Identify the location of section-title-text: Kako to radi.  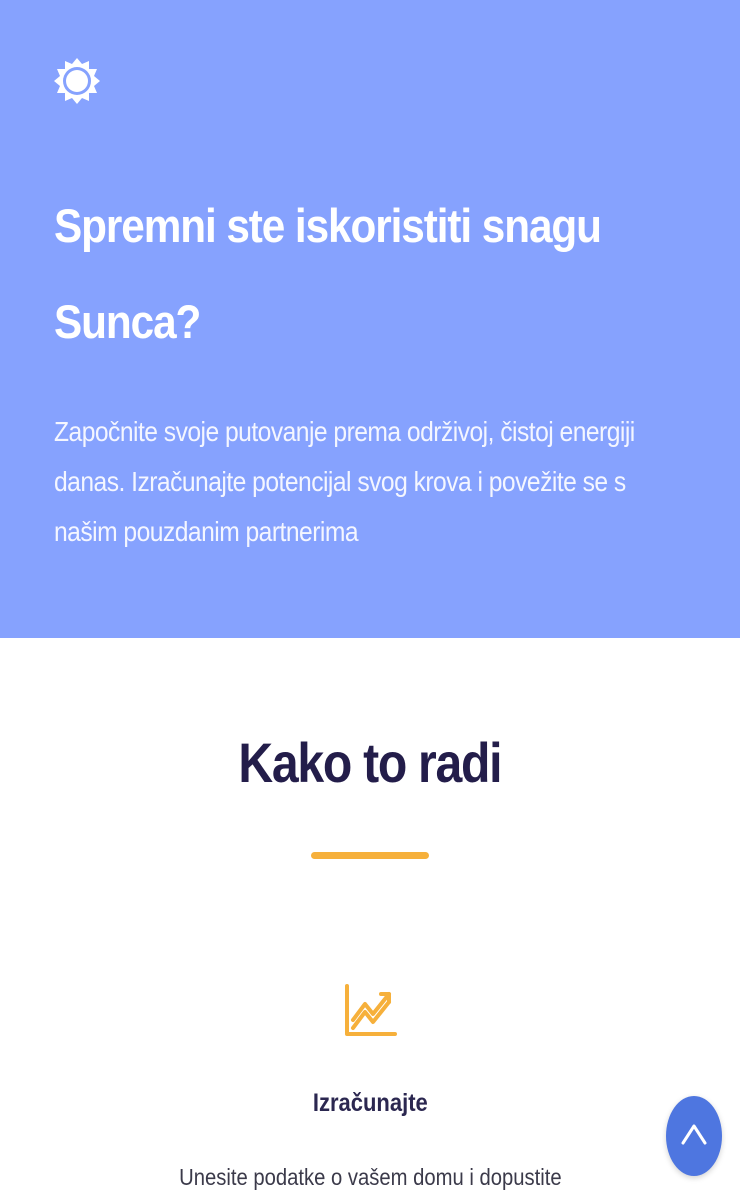
(370, 762).